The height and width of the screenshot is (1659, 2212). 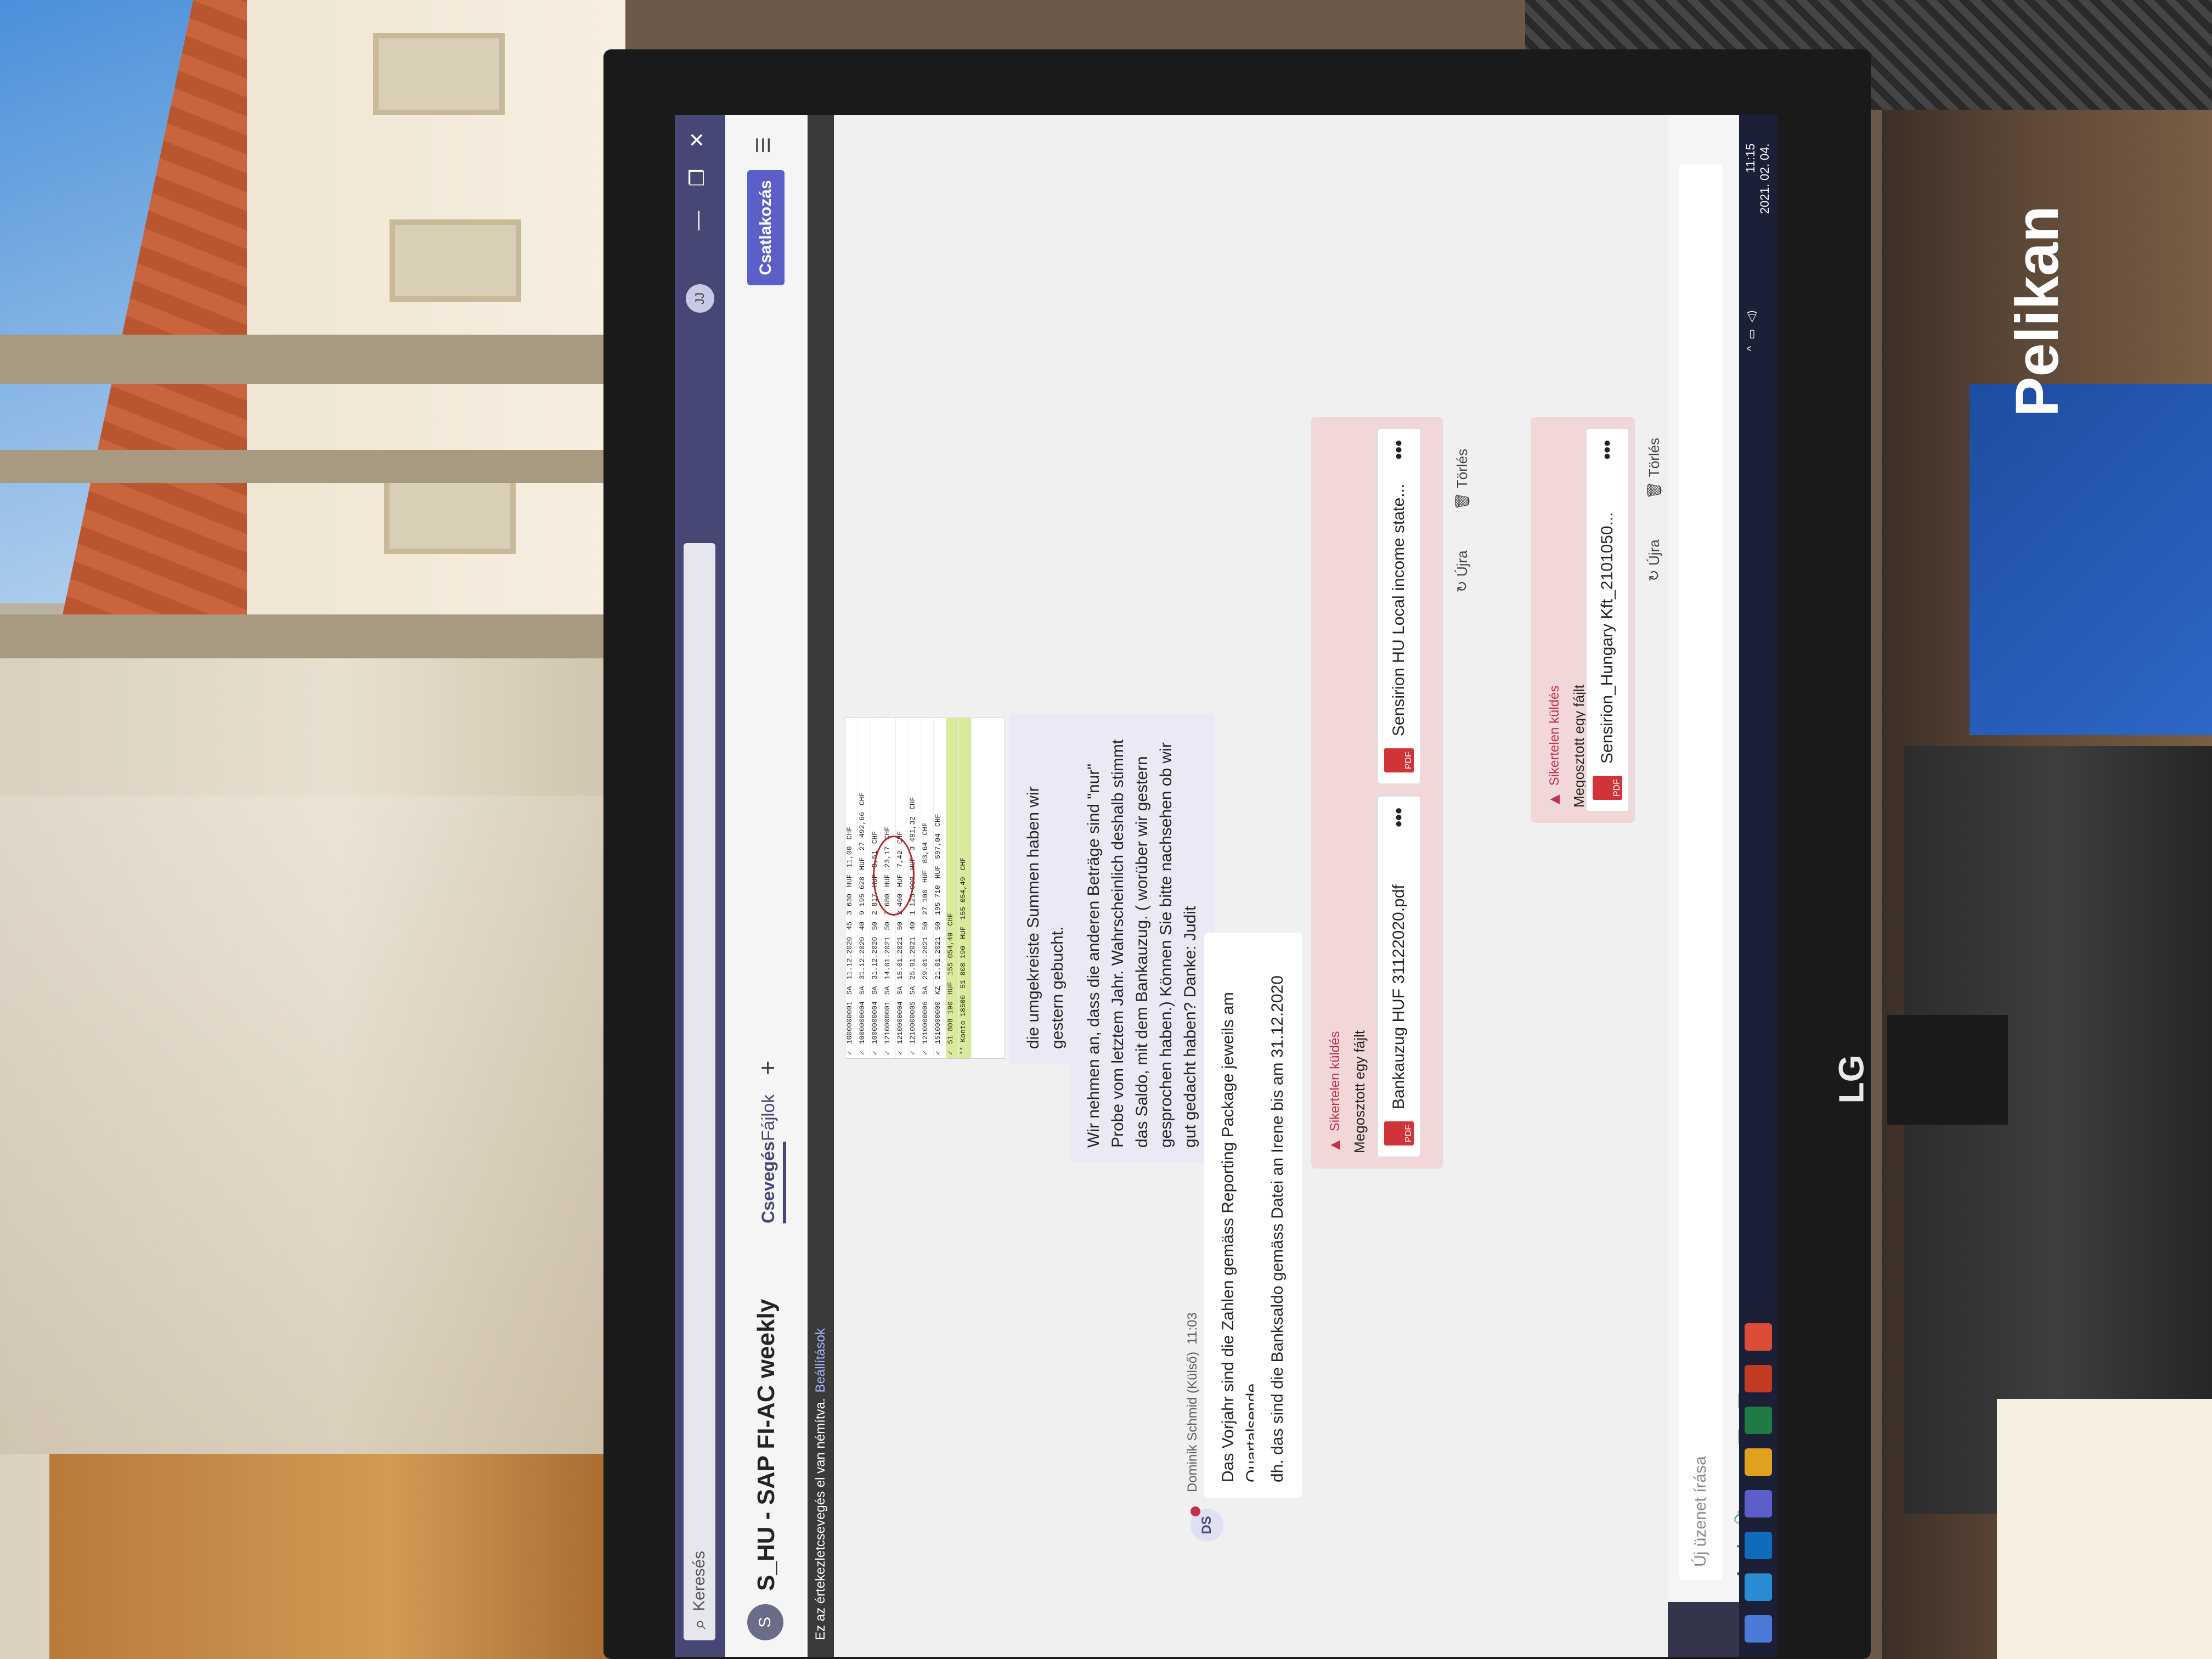 What do you see at coordinates (766, 228) in the screenshot?
I see `join-meeting-button: Csatlakozás` at bounding box center [766, 228].